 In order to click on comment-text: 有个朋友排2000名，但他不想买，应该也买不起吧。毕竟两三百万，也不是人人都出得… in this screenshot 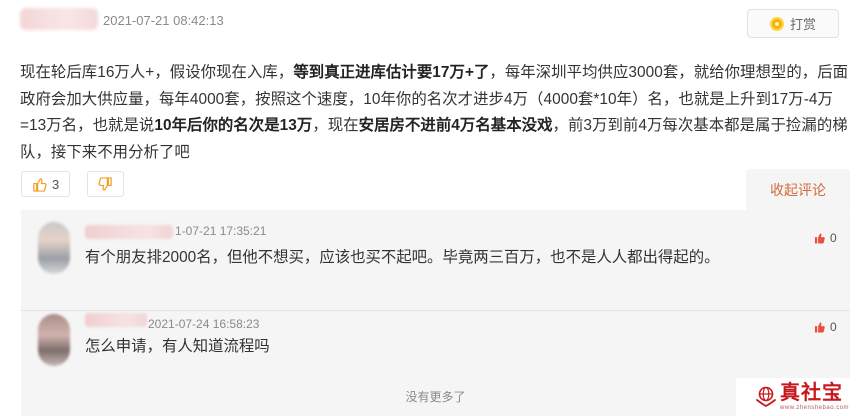, I will do `click(402, 257)`.